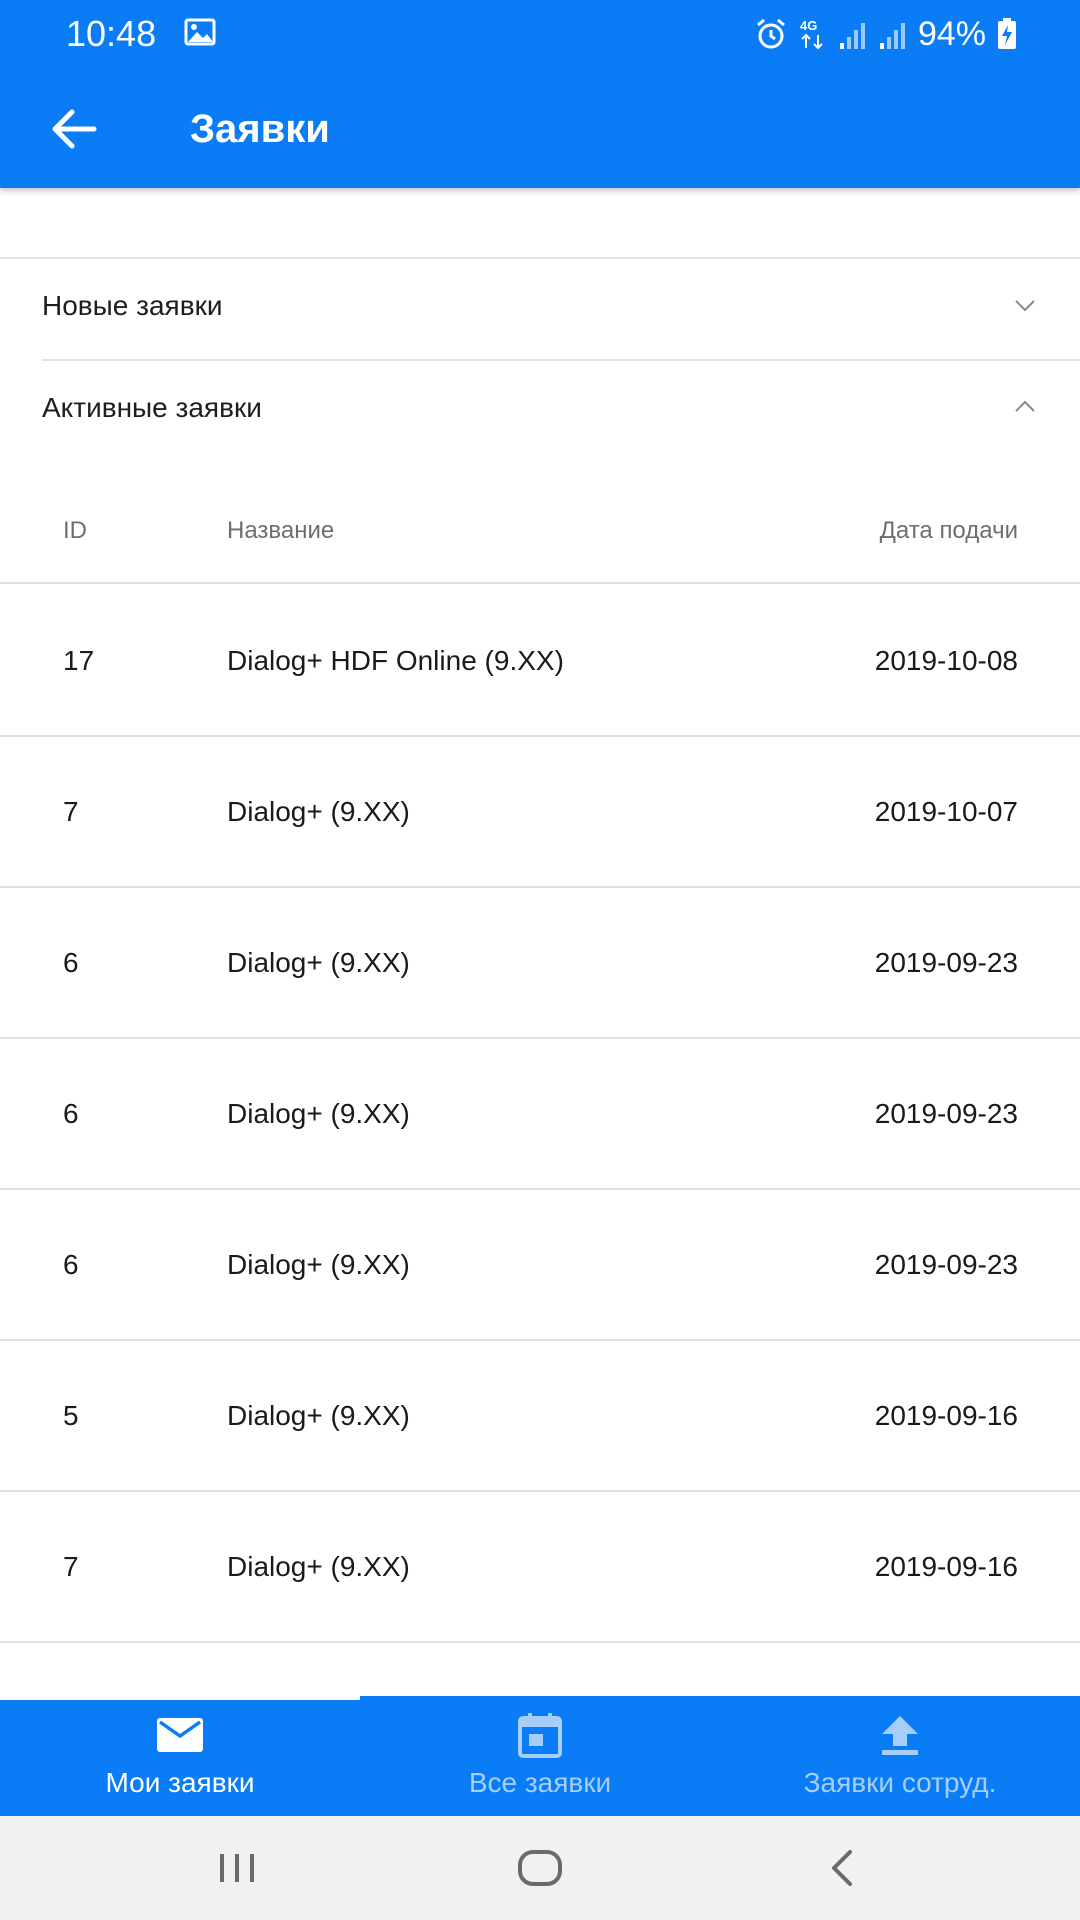 Image resolution: width=1080 pixels, height=1920 pixels. Describe the element at coordinates (540, 1567) in the screenshot. I see `table-row: 7 Dialog+ (9.XX) 2019-09-16` at that location.